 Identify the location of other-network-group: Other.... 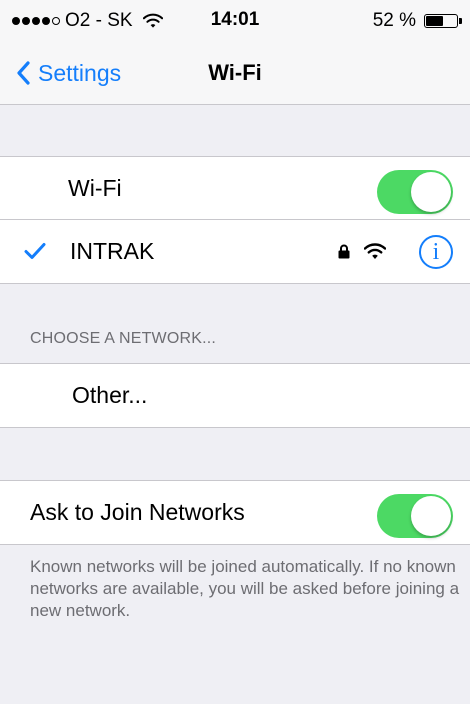
(235, 395).